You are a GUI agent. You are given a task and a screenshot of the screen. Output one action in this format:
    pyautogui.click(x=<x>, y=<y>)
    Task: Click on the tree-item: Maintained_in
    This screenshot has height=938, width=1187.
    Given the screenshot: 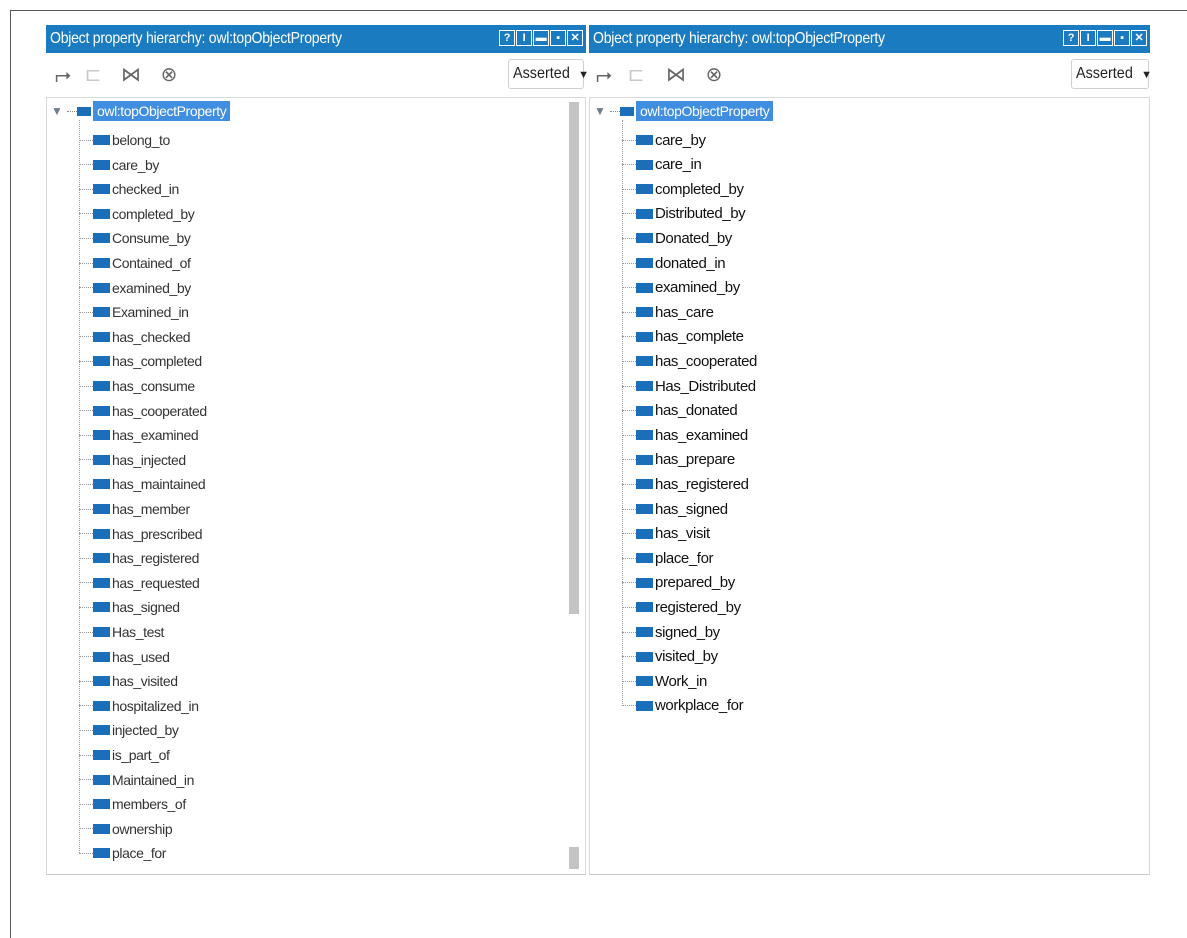 What is the action you would take?
    pyautogui.click(x=136, y=780)
    